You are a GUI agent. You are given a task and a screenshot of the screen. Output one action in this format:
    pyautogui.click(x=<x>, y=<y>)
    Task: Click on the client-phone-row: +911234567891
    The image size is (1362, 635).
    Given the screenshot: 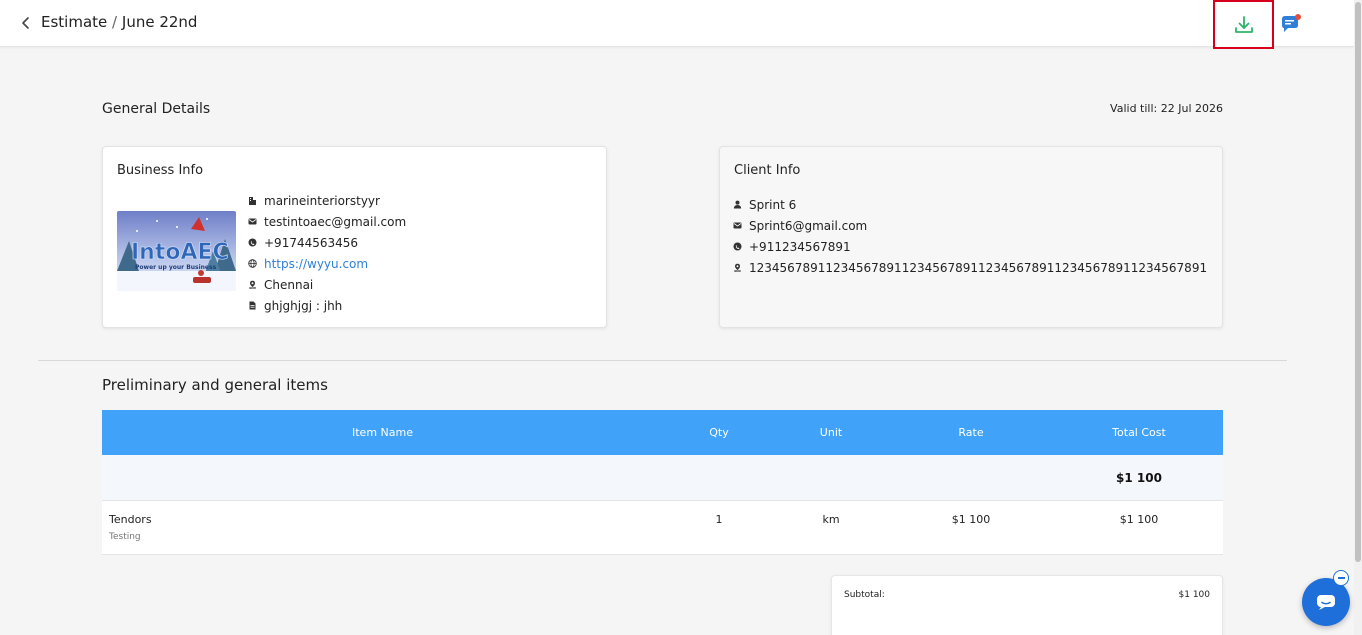 What is the action you would take?
    pyautogui.click(x=970, y=246)
    